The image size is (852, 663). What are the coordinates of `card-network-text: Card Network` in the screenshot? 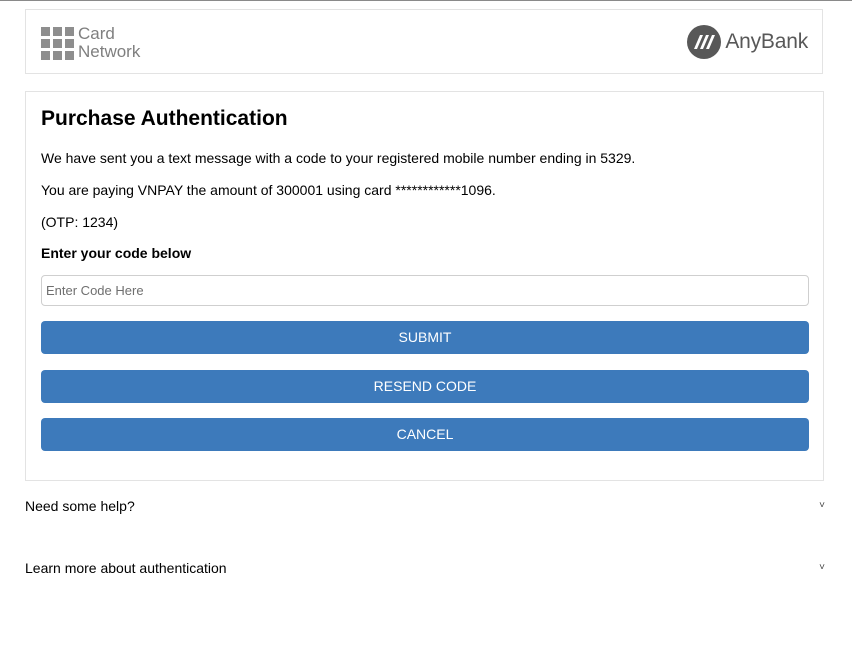 It's located at (109, 43).